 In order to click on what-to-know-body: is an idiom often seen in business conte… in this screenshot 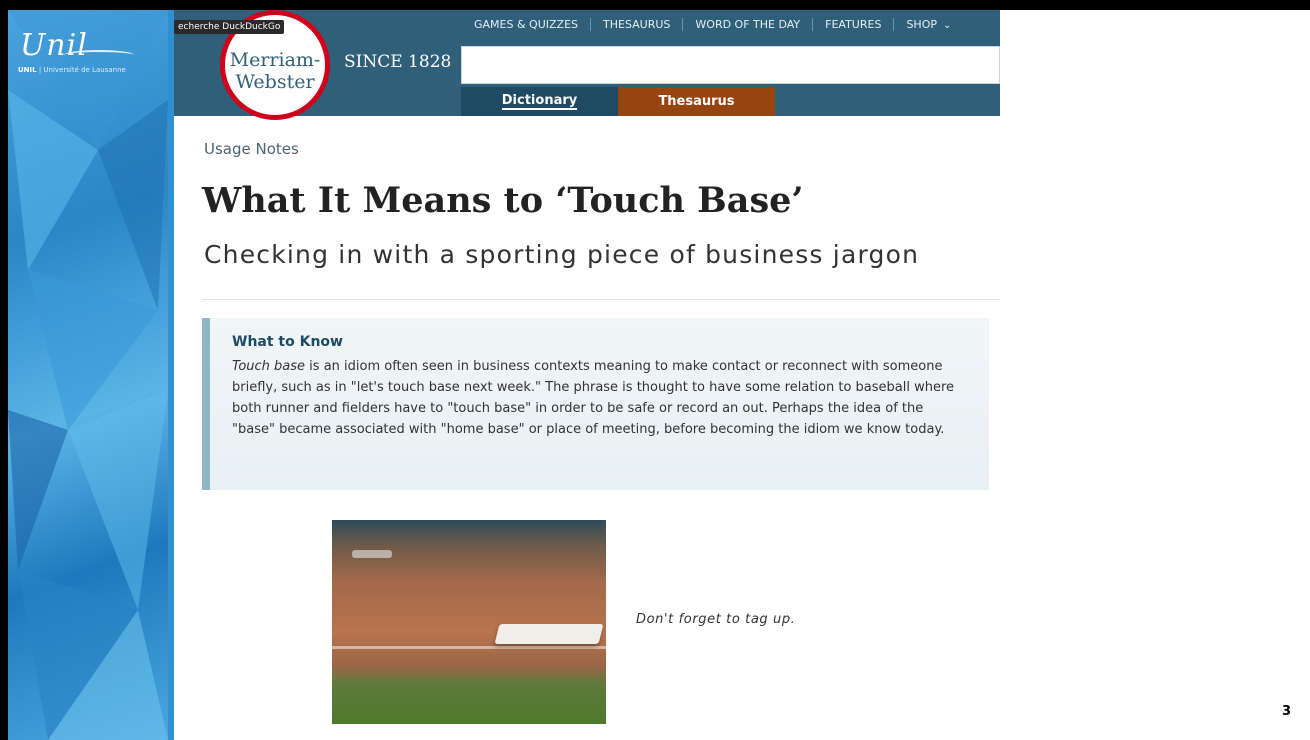, I will do `click(593, 398)`.